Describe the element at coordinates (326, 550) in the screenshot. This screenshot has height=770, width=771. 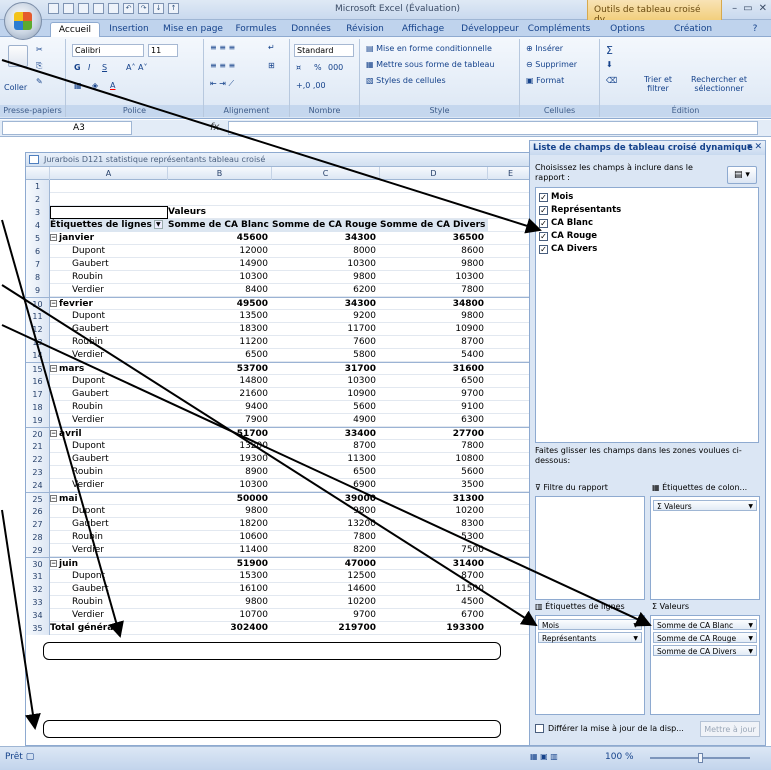
I see `value-cell: 8200` at that location.